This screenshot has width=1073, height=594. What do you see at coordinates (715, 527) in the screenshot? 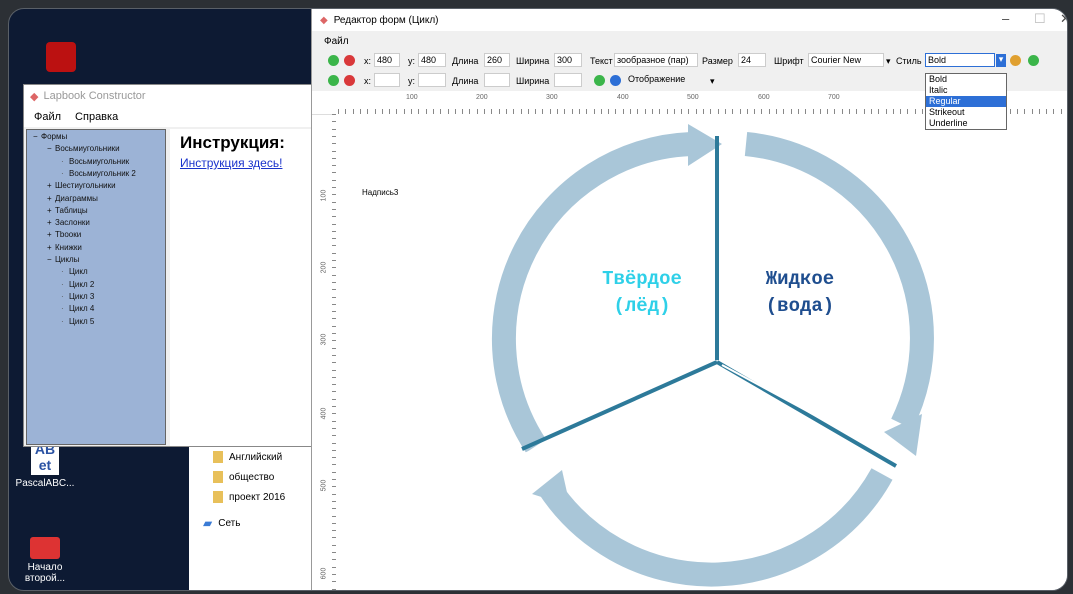
I see `arc-arrow-bottom` at bounding box center [715, 527].